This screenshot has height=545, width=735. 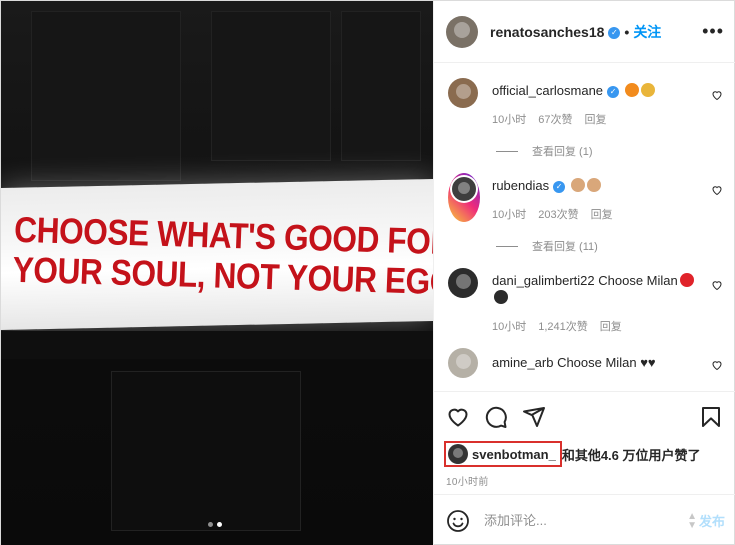 I want to click on post-timestamp: 10小时前, so click(x=467, y=482).